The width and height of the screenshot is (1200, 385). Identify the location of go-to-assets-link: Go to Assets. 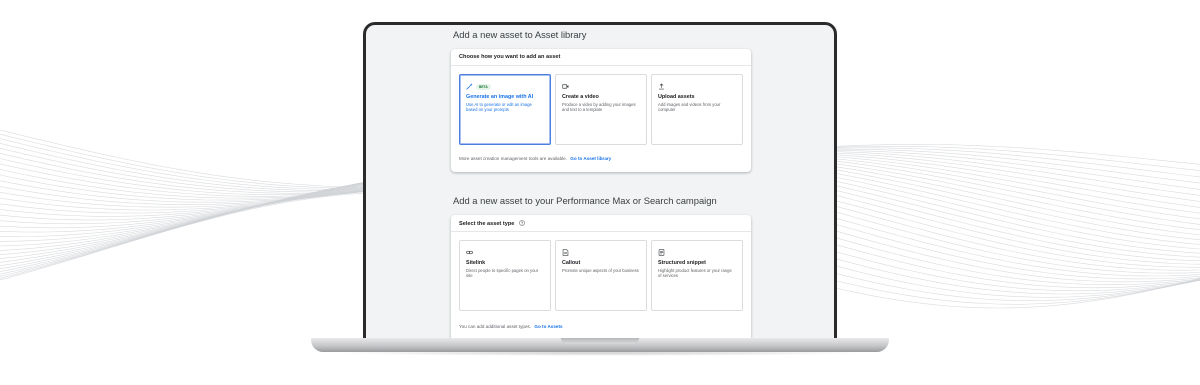
(548, 326).